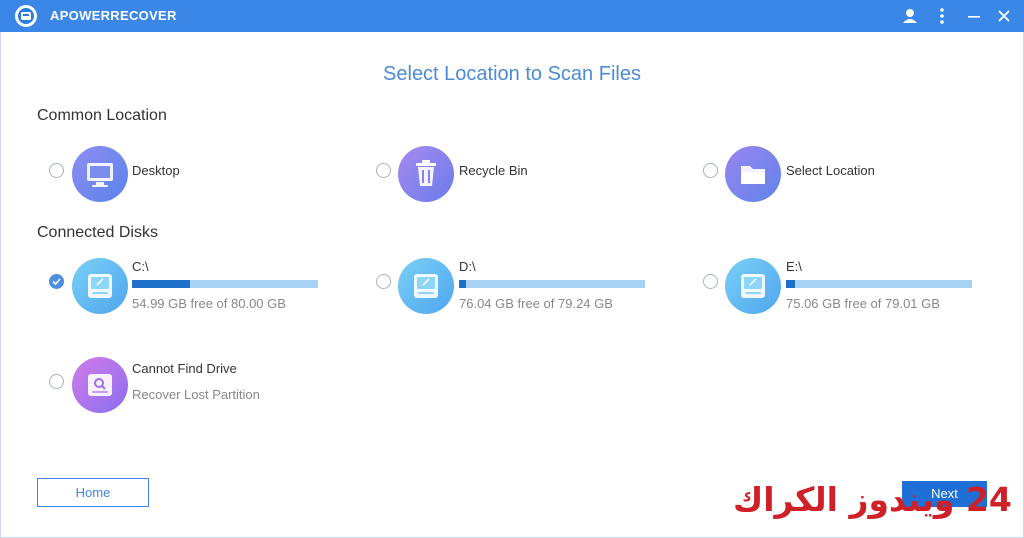 The image size is (1024, 538). I want to click on disk-e-label: E:\, so click(794, 266).